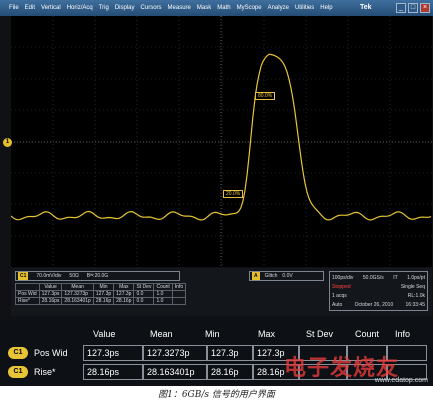 The height and width of the screenshot is (400, 433). I want to click on cell-value: 28.16ps, so click(113, 372).